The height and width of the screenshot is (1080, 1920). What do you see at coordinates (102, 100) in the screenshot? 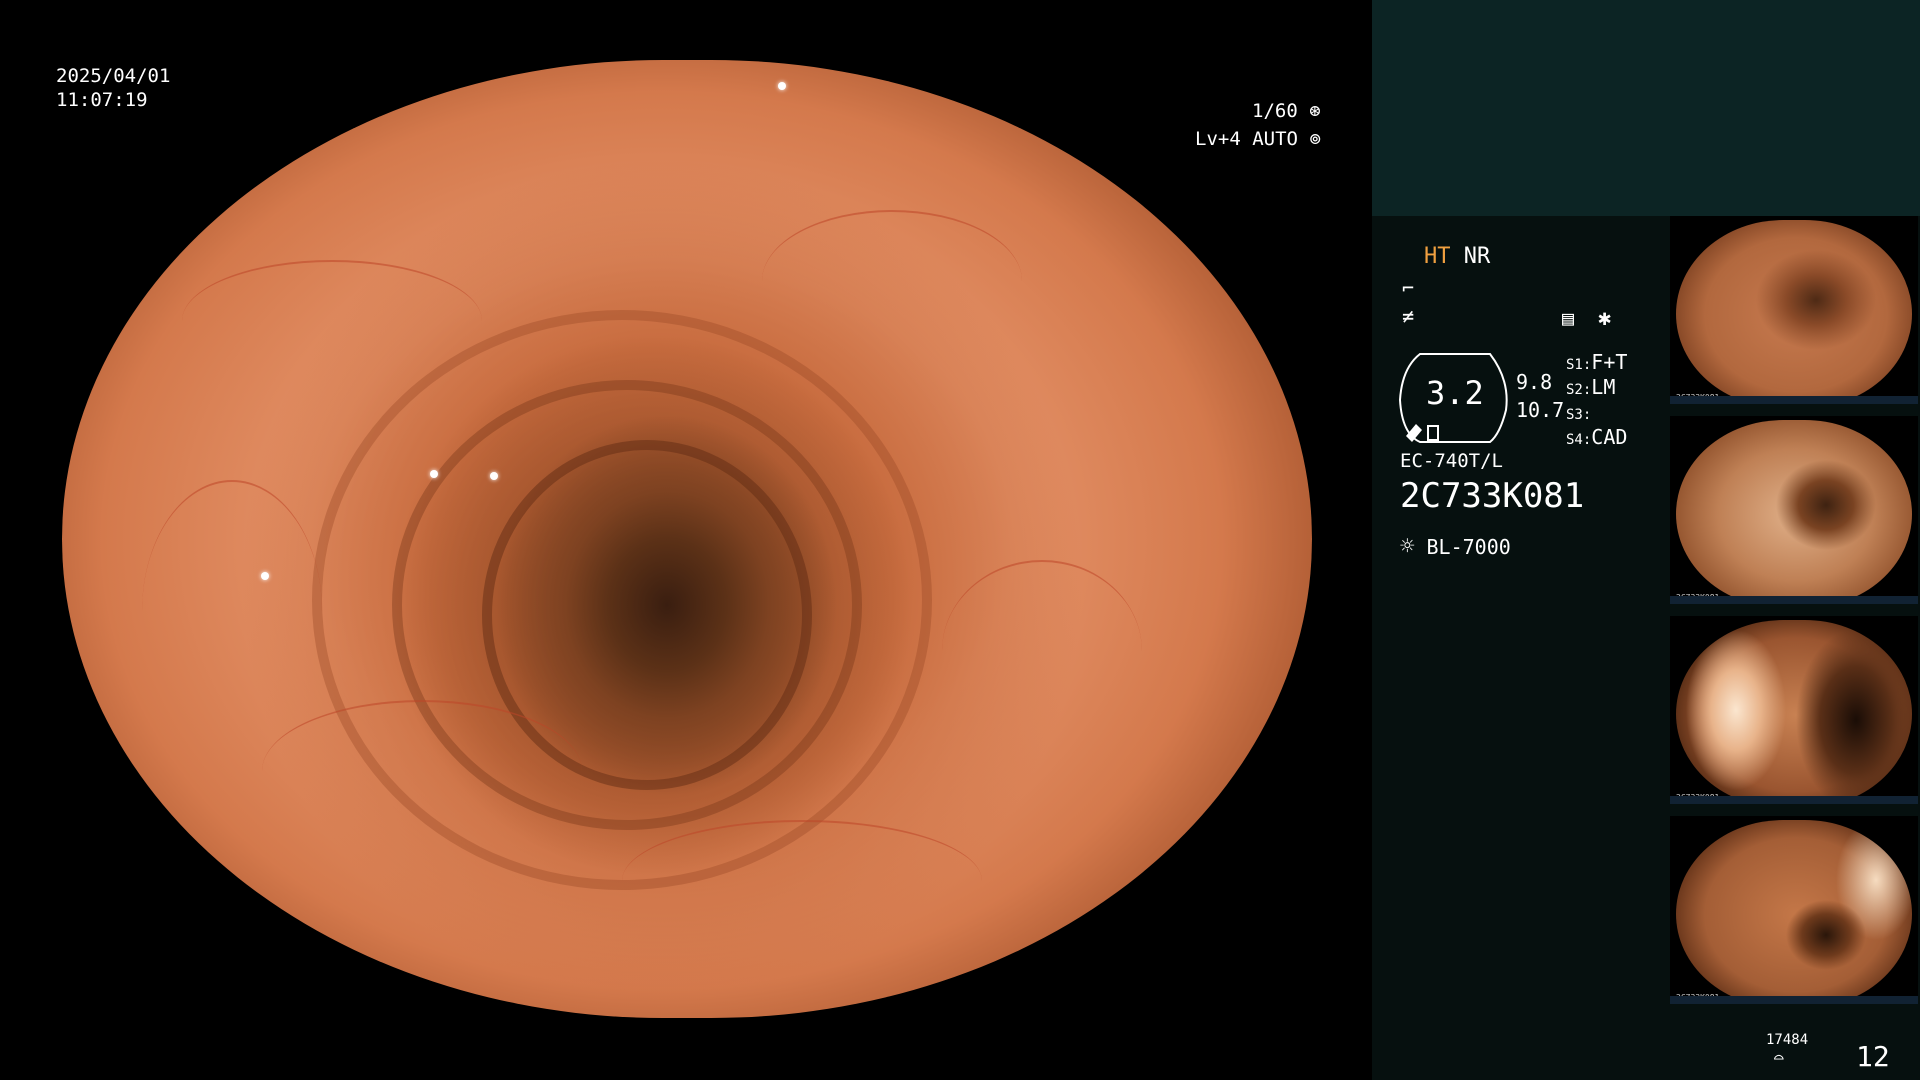
I see `time-label: 11:07:19` at bounding box center [102, 100].